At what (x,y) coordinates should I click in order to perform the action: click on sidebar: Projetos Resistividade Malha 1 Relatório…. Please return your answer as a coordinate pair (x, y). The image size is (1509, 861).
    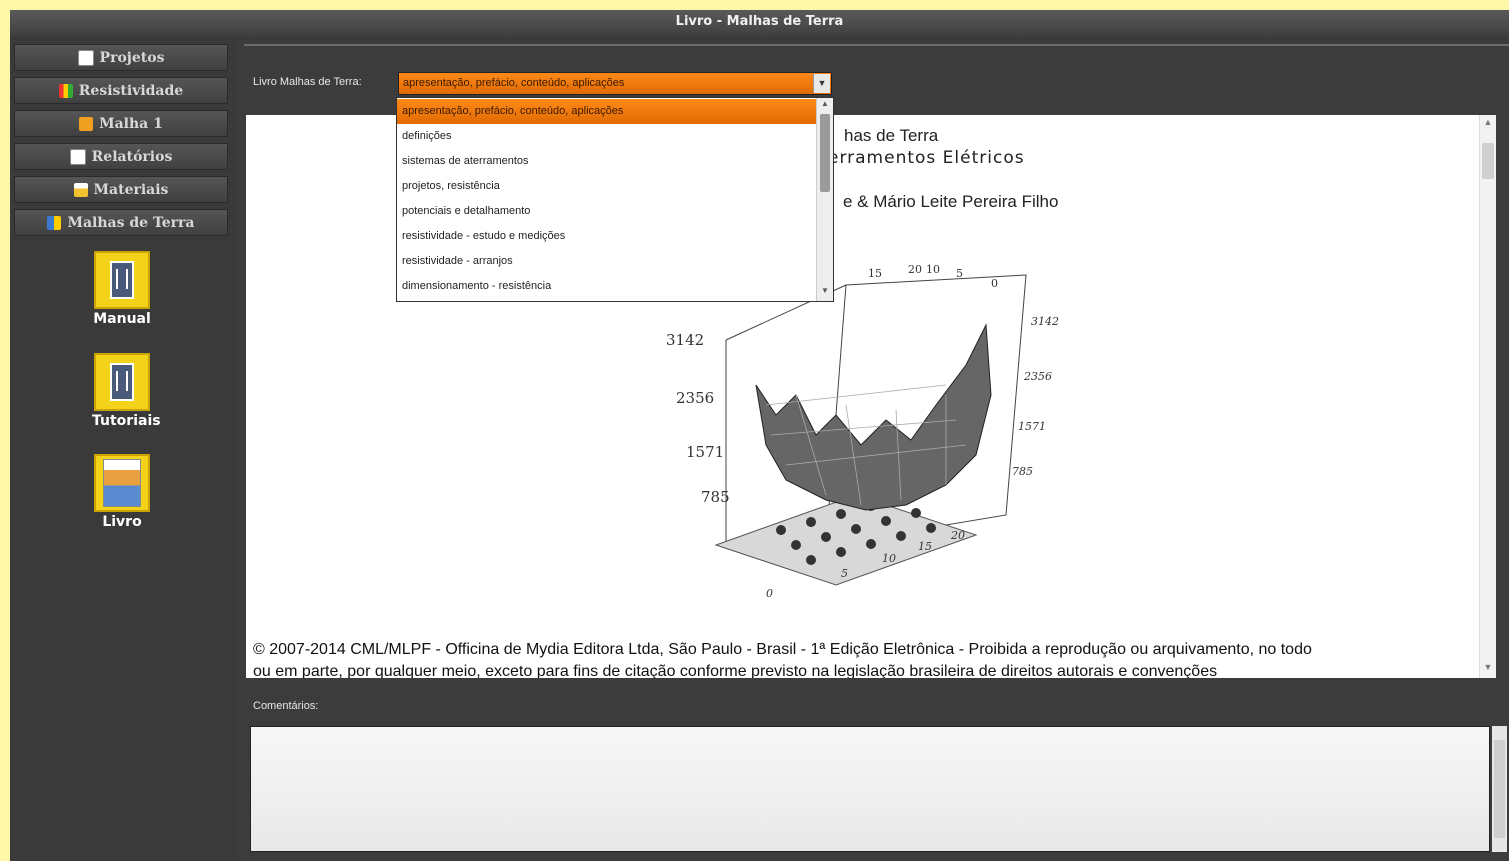
    Looking at the image, I should click on (123, 450).